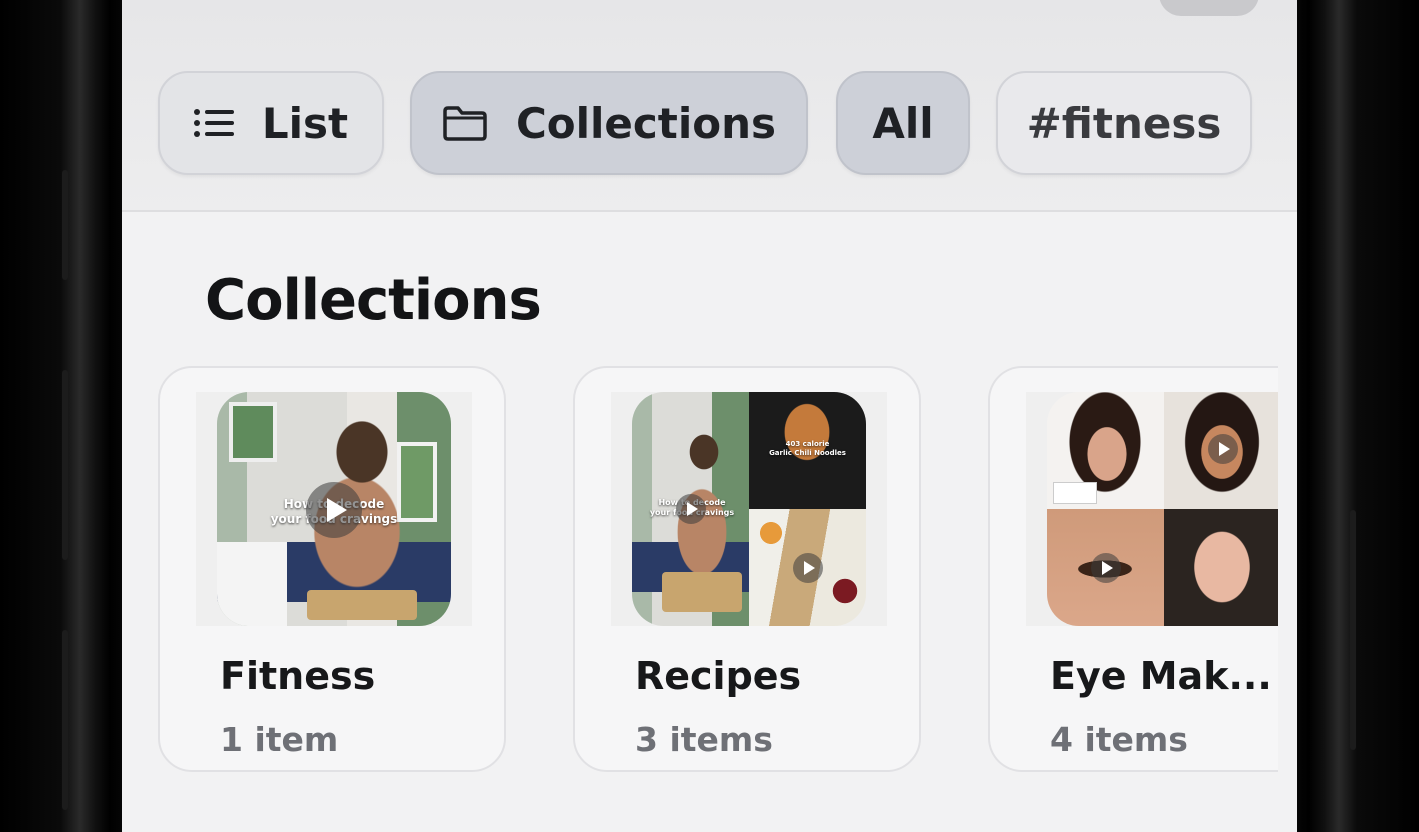 This screenshot has height=832, width=1419. I want to click on filter-tag-chip: #fitness, so click(1124, 123).